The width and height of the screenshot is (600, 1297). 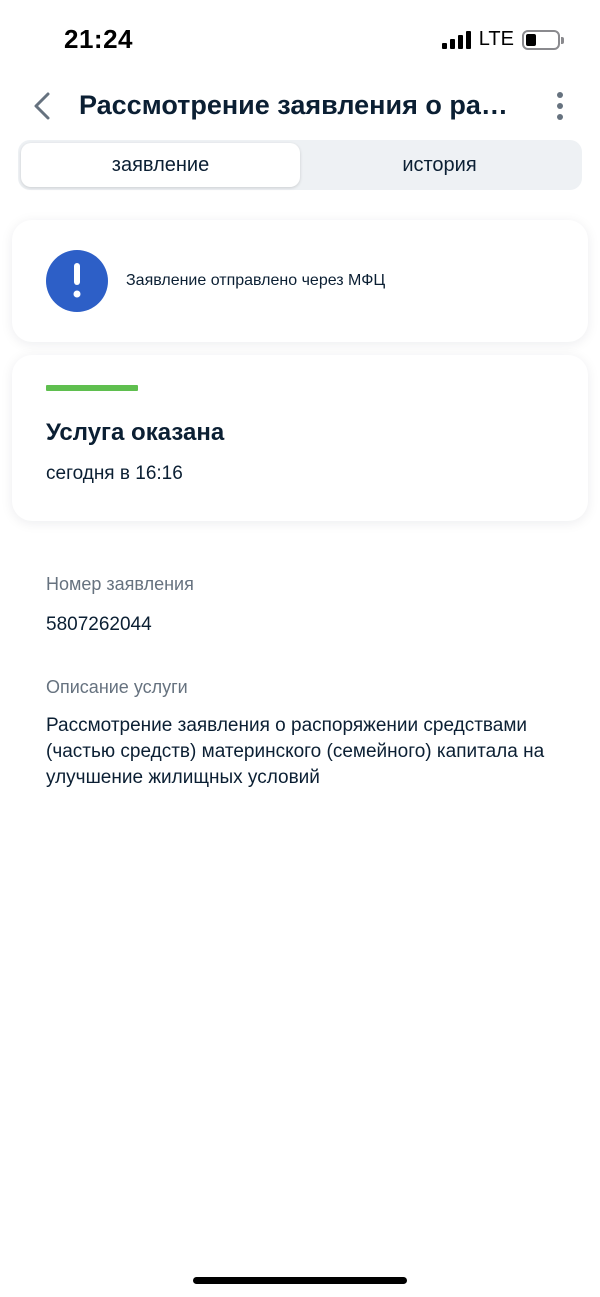 What do you see at coordinates (300, 1280) in the screenshot?
I see `home-indicator` at bounding box center [300, 1280].